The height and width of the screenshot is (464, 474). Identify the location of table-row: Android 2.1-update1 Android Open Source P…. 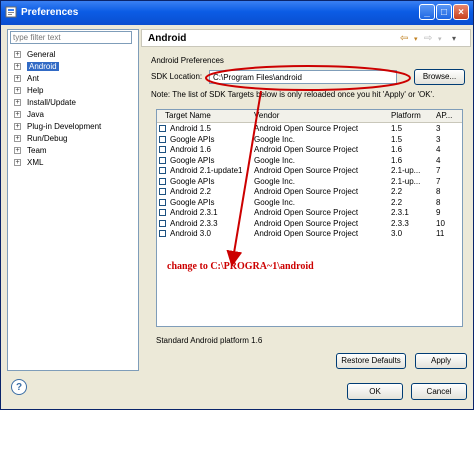
(309, 171).